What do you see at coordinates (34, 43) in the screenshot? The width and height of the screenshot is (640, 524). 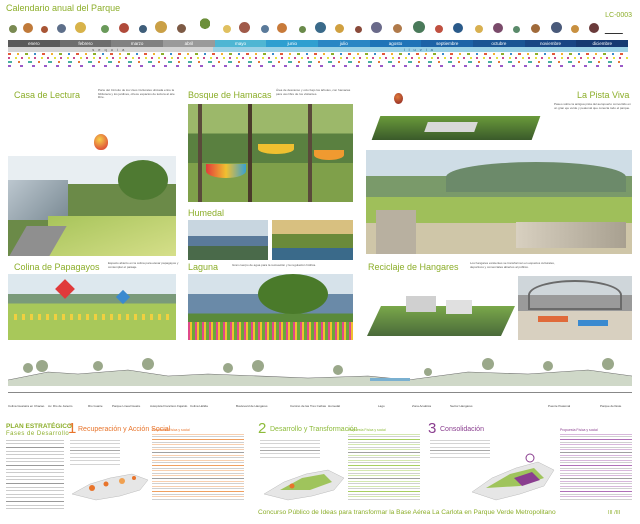 I see `month-label: enero` at bounding box center [34, 43].